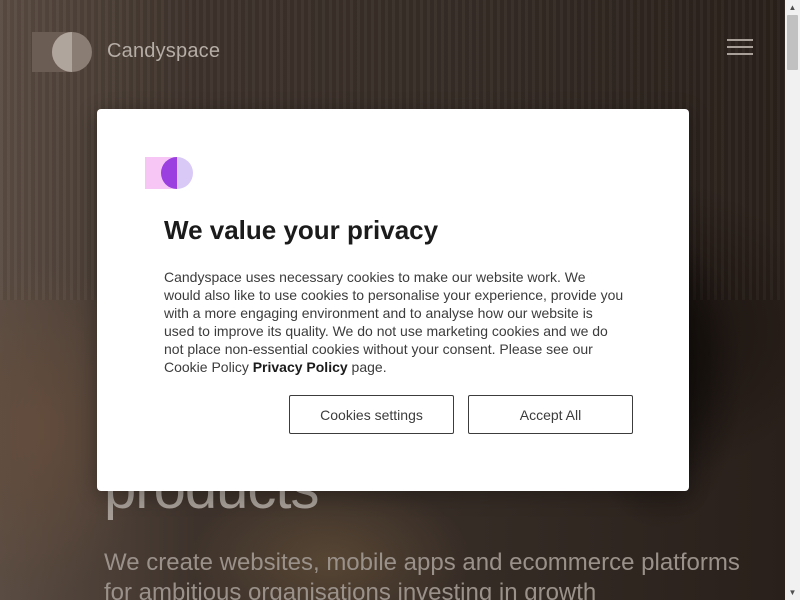 The width and height of the screenshot is (800, 600). I want to click on scroll-up-arrow-icon: ▲, so click(792, 7).